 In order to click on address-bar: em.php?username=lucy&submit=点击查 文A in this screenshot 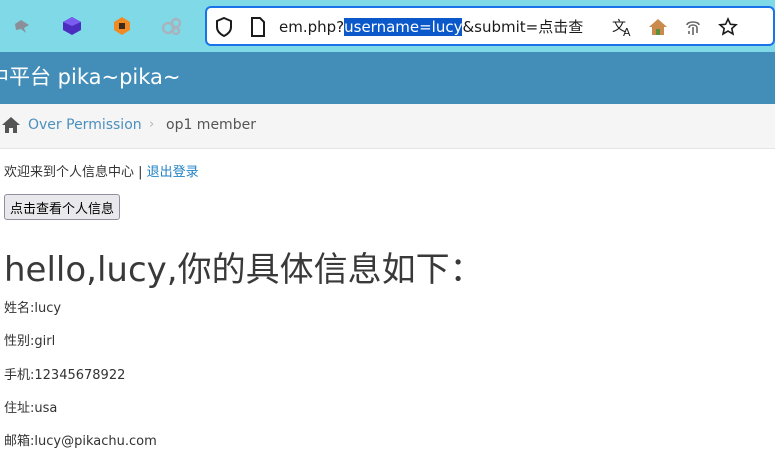, I will do `click(490, 26)`.